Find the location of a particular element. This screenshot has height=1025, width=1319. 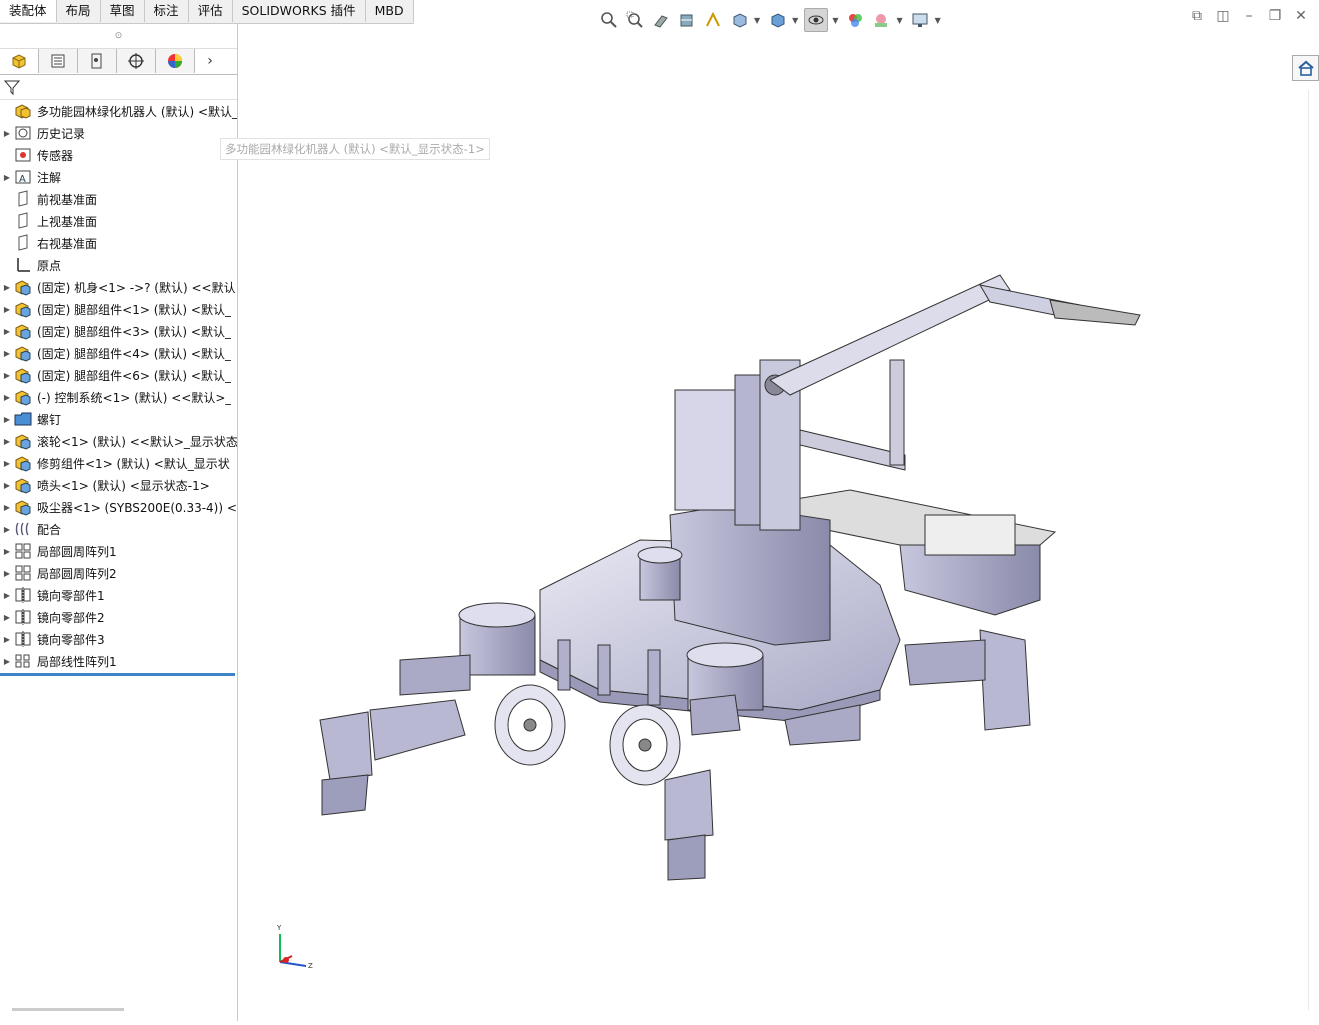

tree-item: ▶ A 注解 is located at coordinates (118, 177).